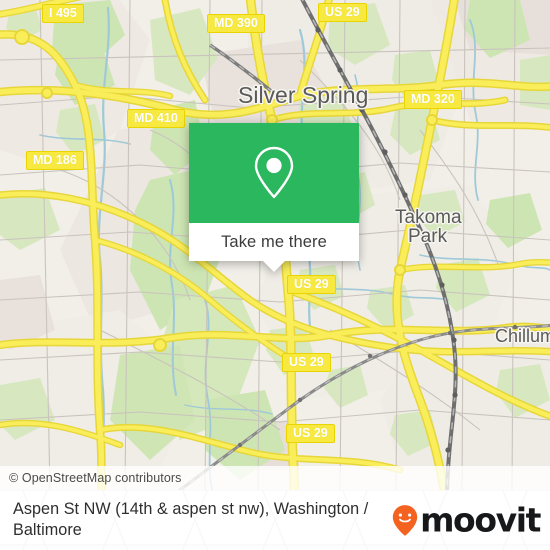  I want to click on place-label-silver-spring: Silver Spring, so click(303, 95).